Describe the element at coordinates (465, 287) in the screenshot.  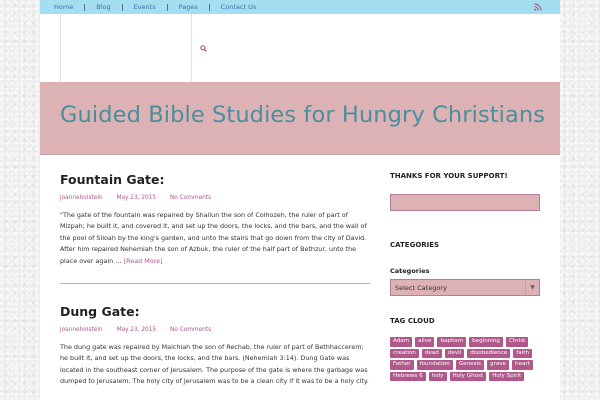
I see `categories-select: Select Category ▼` at that location.